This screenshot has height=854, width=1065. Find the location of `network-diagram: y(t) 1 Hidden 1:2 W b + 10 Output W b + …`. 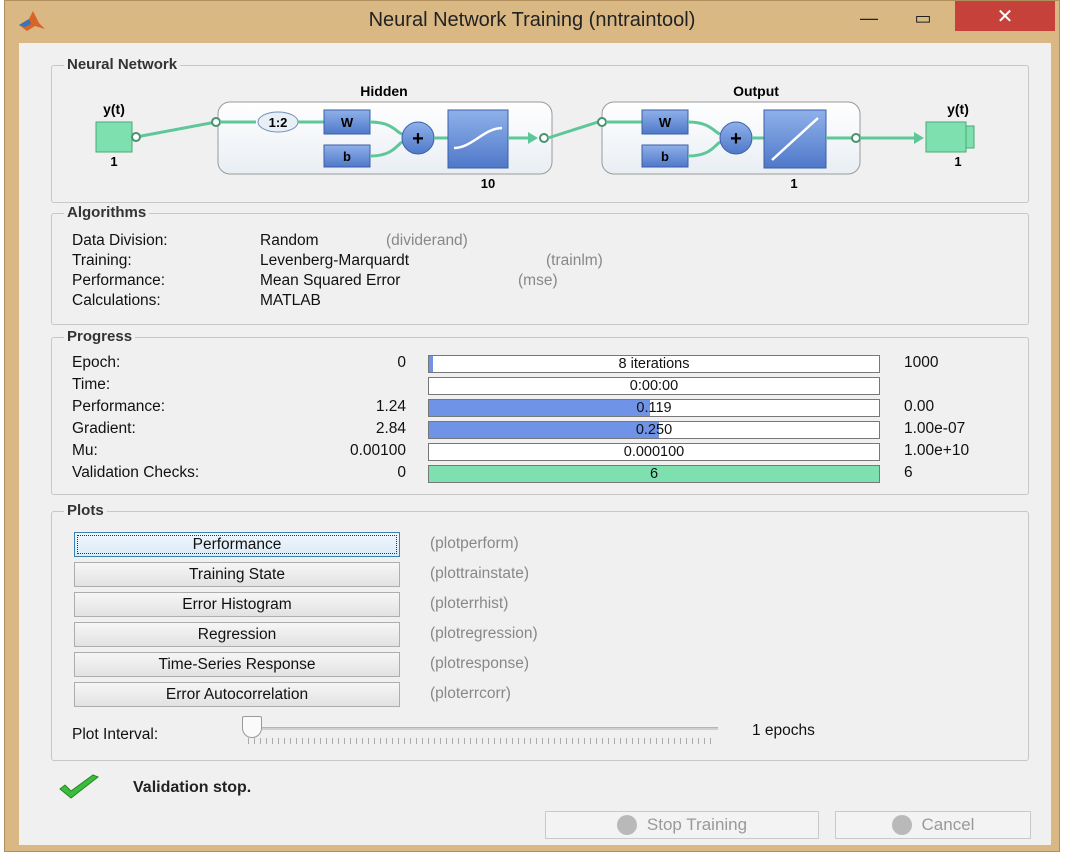

network-diagram: y(t) 1 Hidden 1:2 W b + 10 Output W b + … is located at coordinates (535, 137).